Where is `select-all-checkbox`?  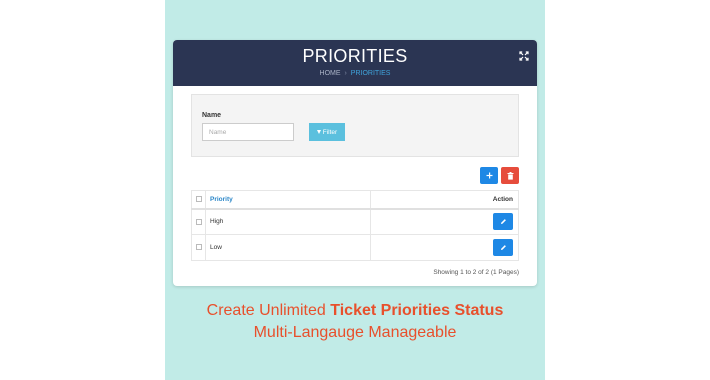
select-all-checkbox is located at coordinates (198, 199).